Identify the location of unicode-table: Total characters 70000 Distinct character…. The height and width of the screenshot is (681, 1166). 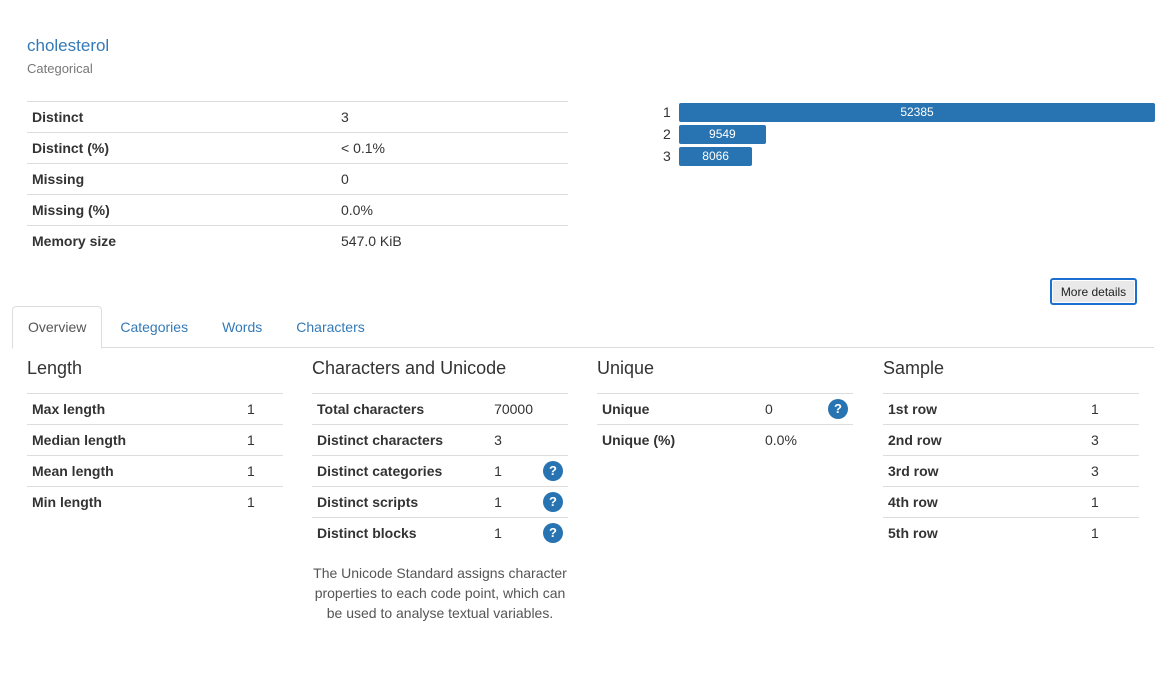
(440, 471).